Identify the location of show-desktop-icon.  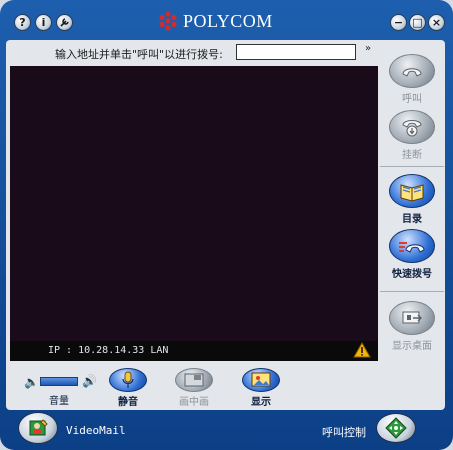
(412, 317).